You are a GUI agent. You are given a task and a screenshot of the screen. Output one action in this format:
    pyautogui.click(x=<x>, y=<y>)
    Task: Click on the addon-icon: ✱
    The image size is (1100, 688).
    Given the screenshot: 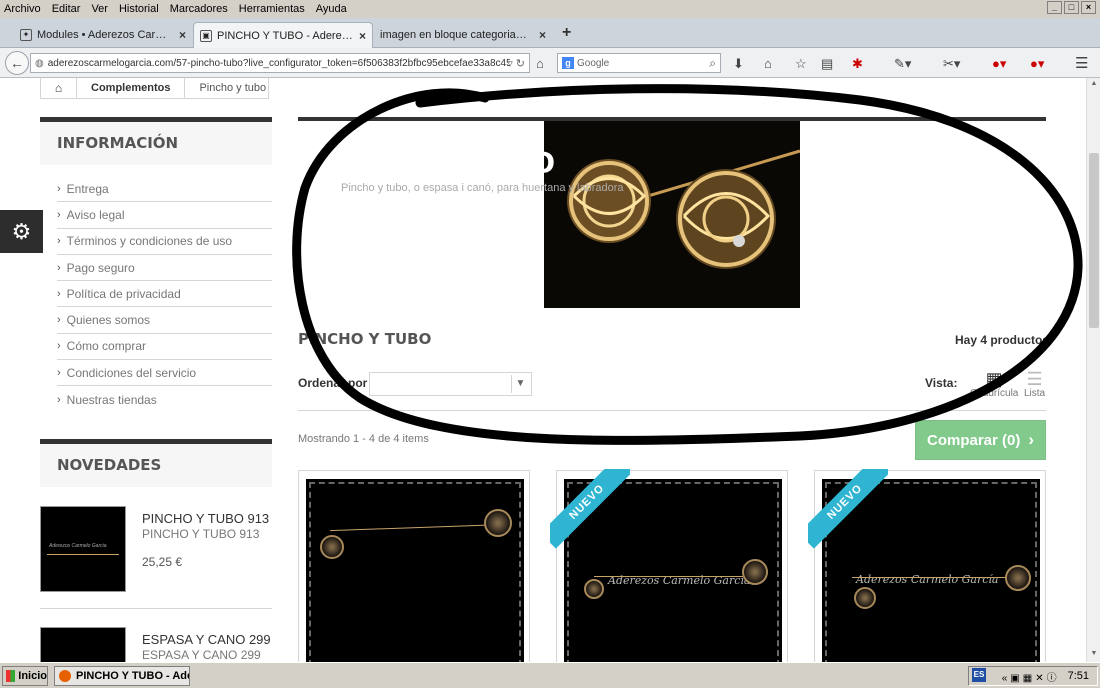 What is the action you would take?
    pyautogui.click(x=857, y=64)
    